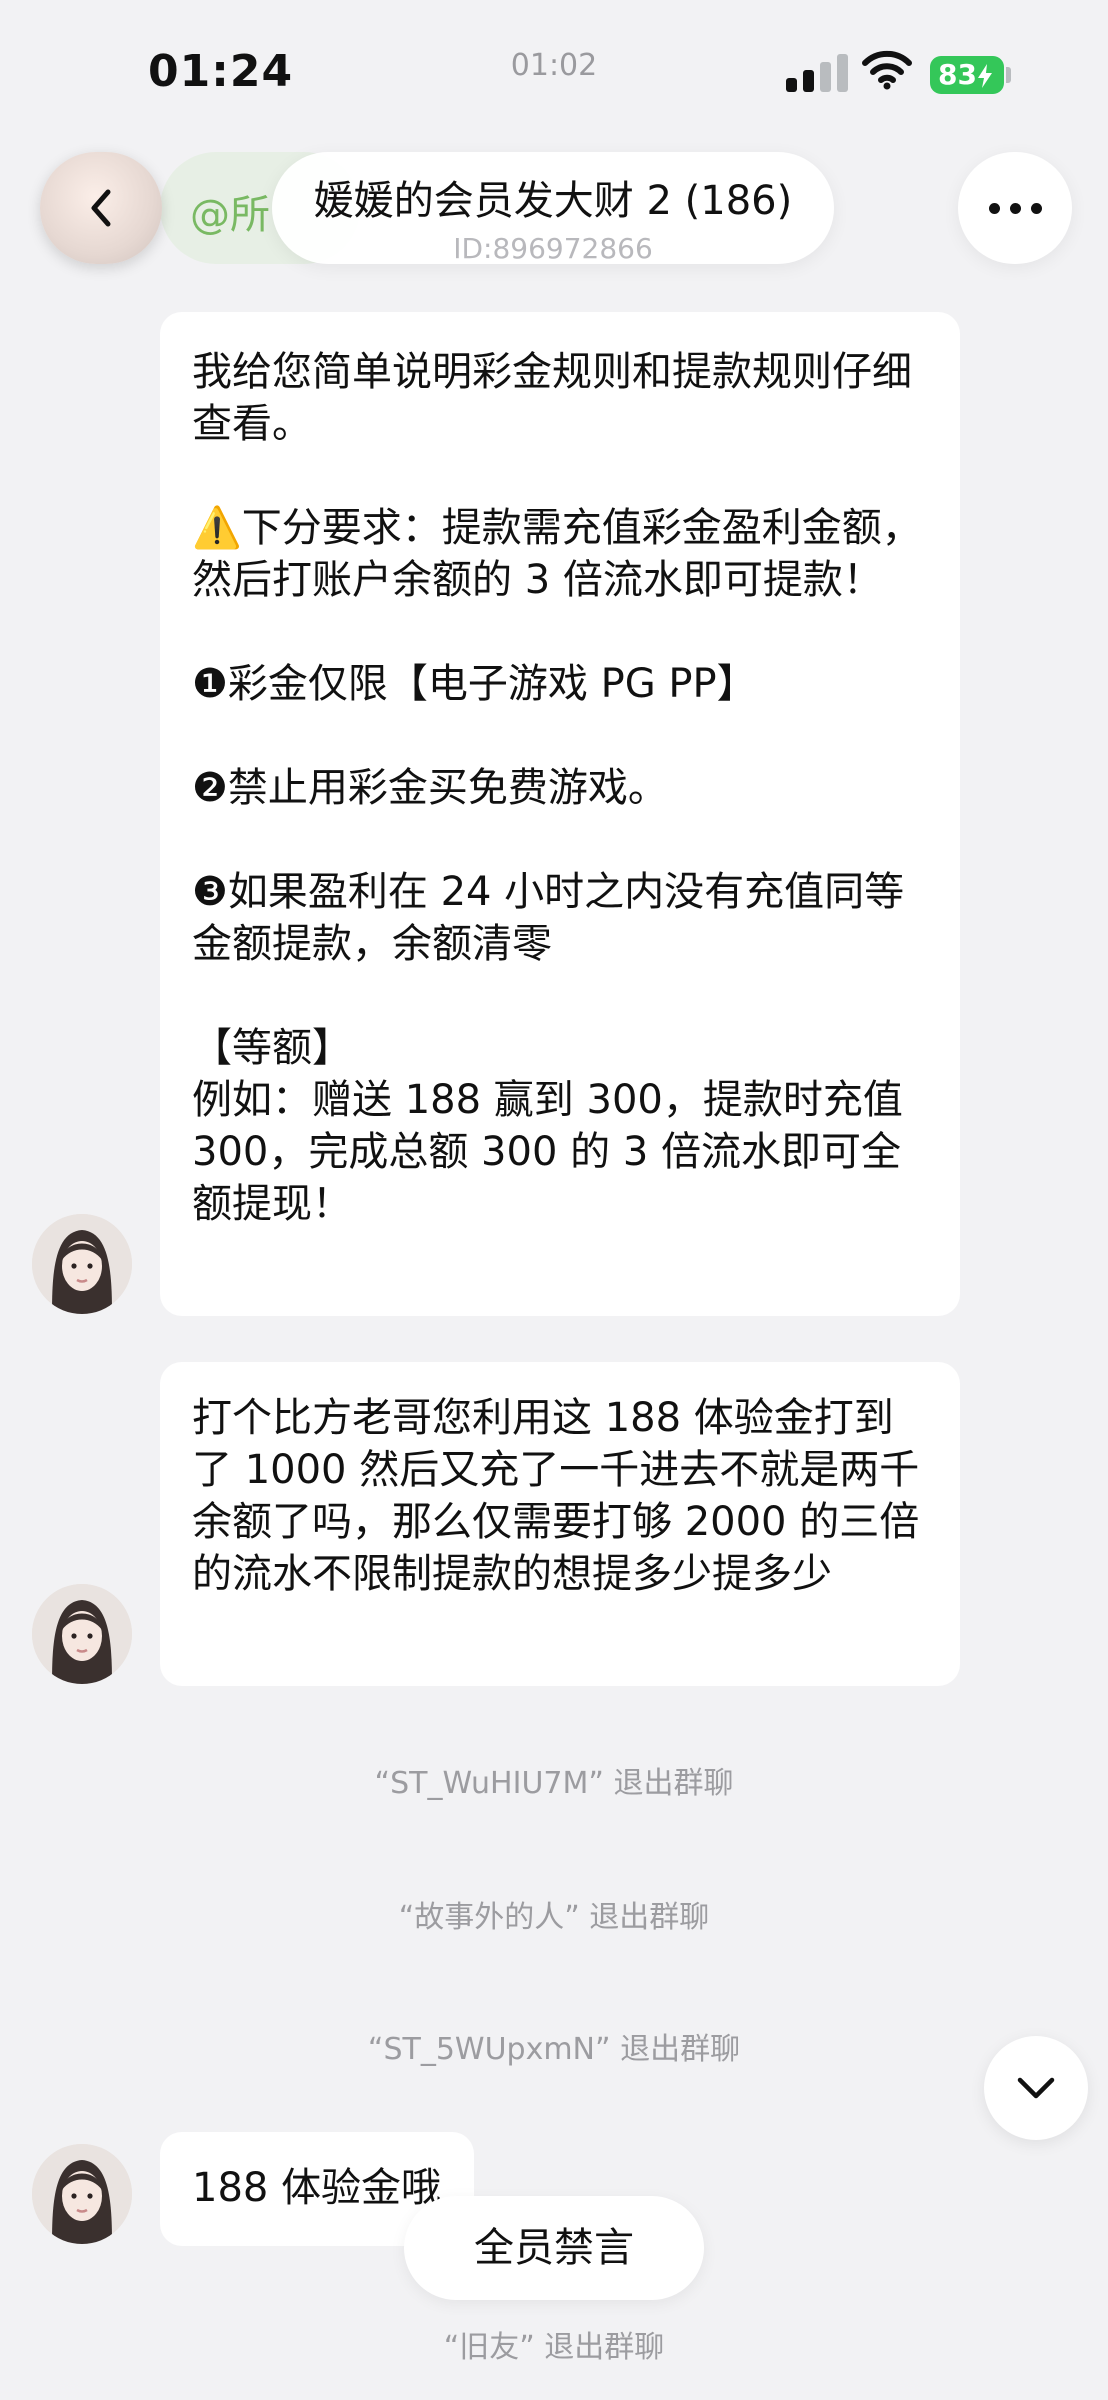 The width and height of the screenshot is (1108, 2400). I want to click on signal-icon, so click(817, 72).